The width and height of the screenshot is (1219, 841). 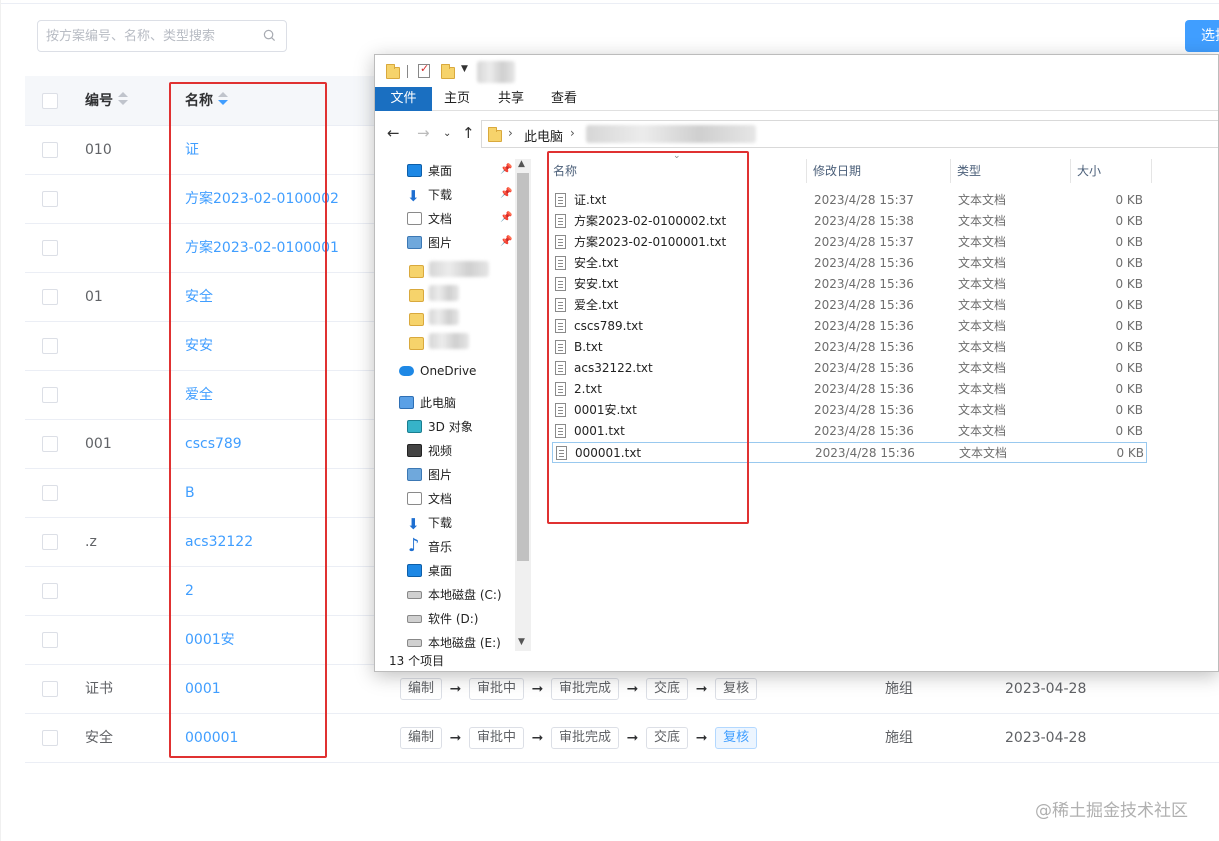 What do you see at coordinates (648, 337) in the screenshot?
I see `highlight-box-file-names` at bounding box center [648, 337].